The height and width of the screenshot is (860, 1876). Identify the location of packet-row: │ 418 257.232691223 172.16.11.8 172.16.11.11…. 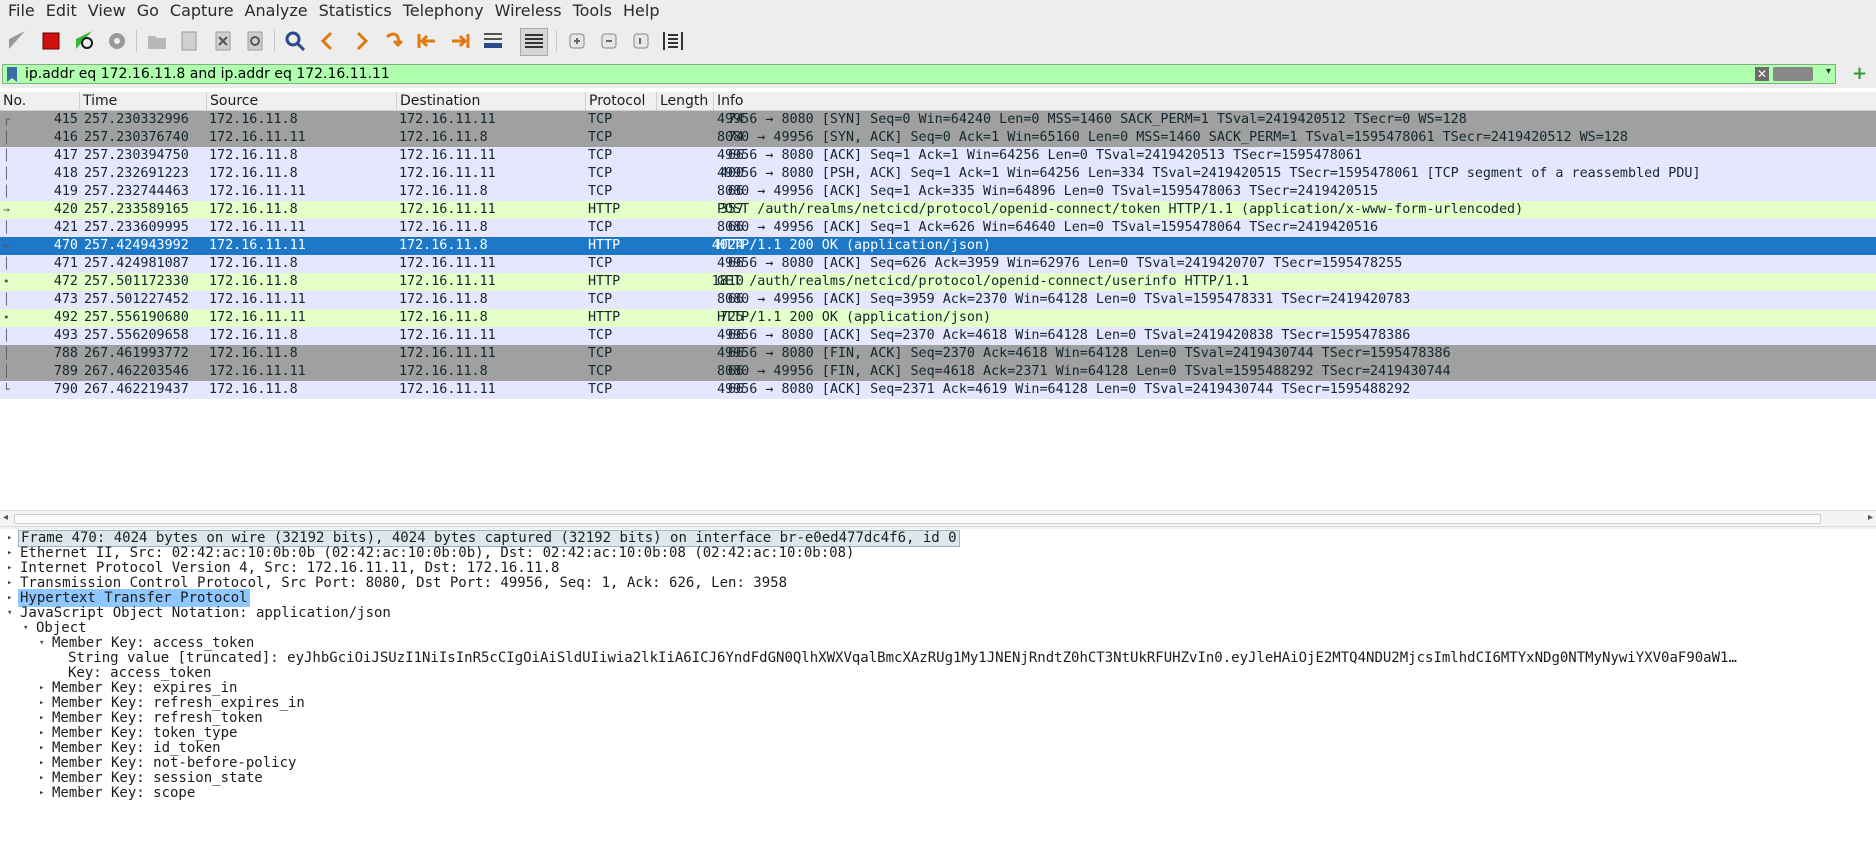
(938, 174).